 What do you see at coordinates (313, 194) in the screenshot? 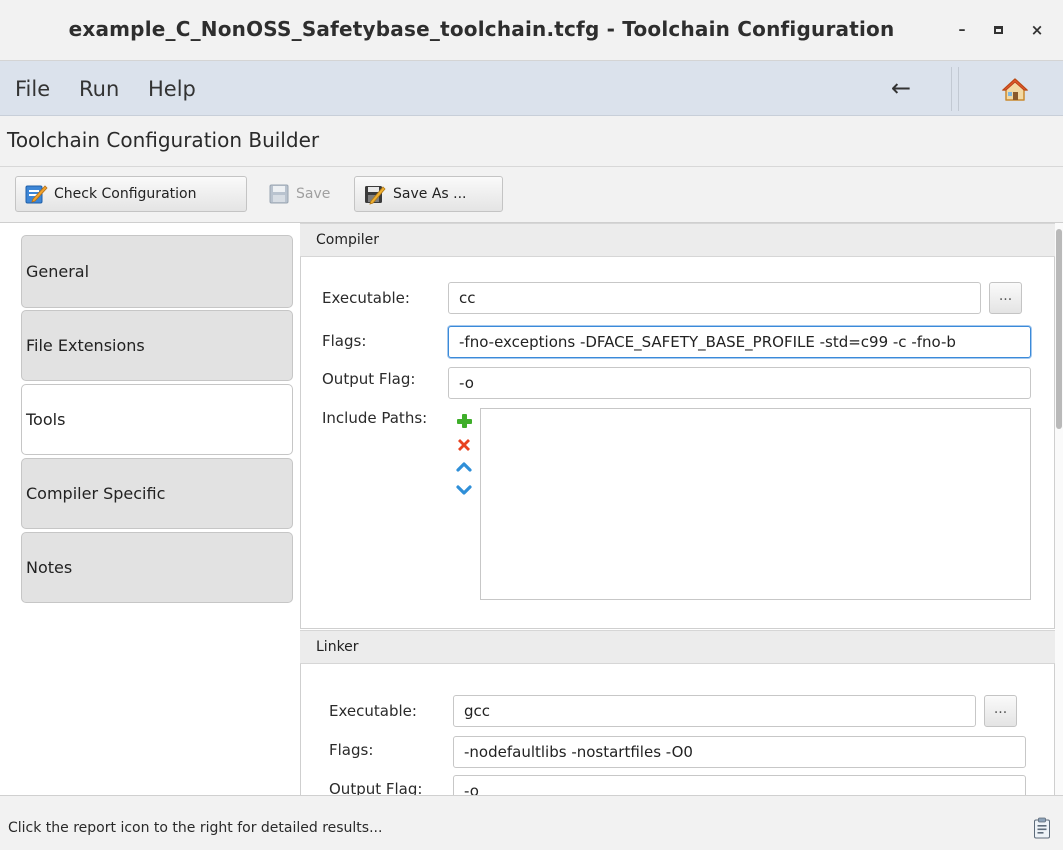
I see `save-label: Save` at bounding box center [313, 194].